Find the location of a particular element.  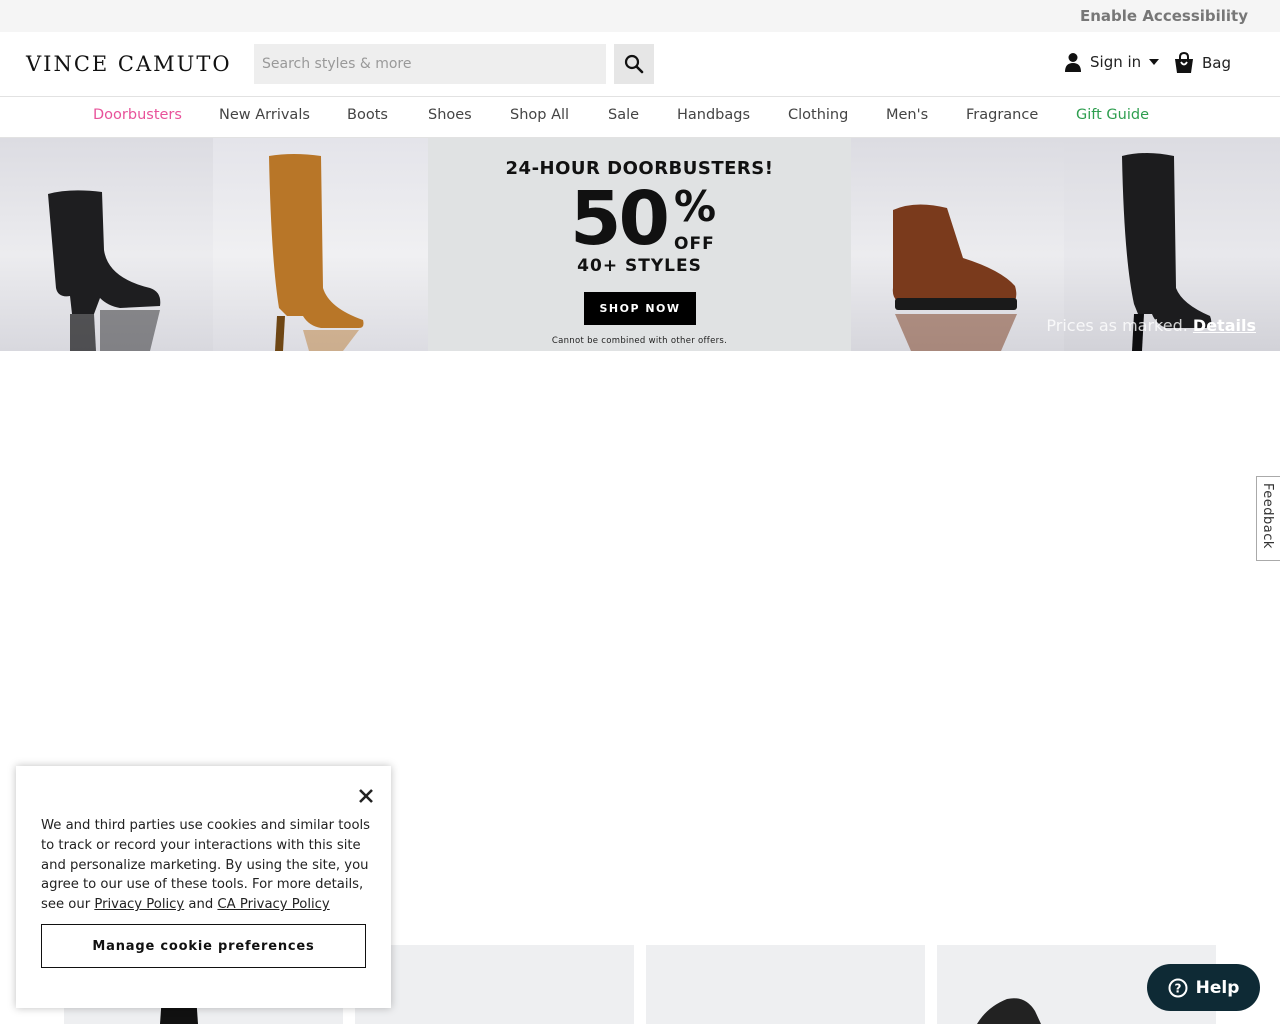

nav-fragrance: Fragrance is located at coordinates (1002, 115).